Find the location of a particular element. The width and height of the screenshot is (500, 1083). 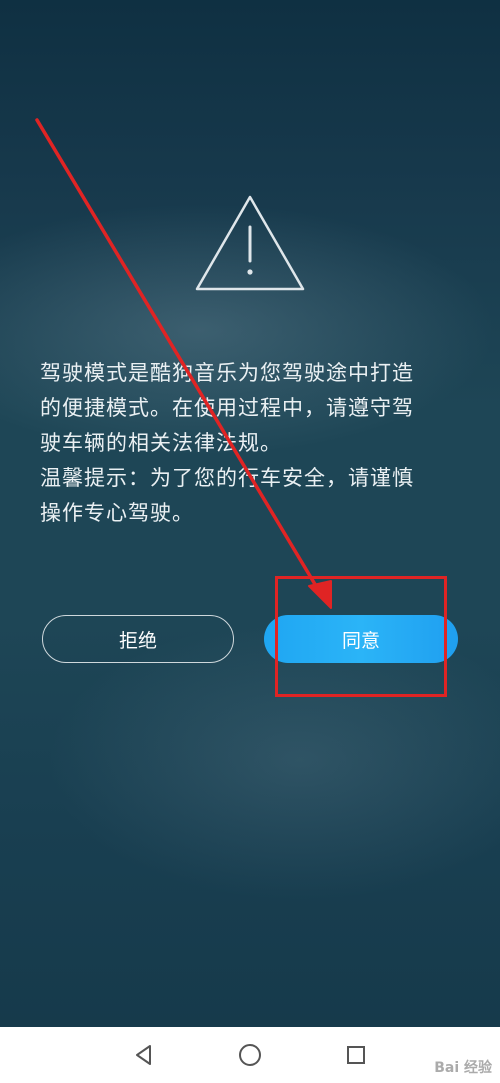

message-line-1: 驾驶模式是酷狗音乐为您驾驶途中打造 is located at coordinates (227, 373).